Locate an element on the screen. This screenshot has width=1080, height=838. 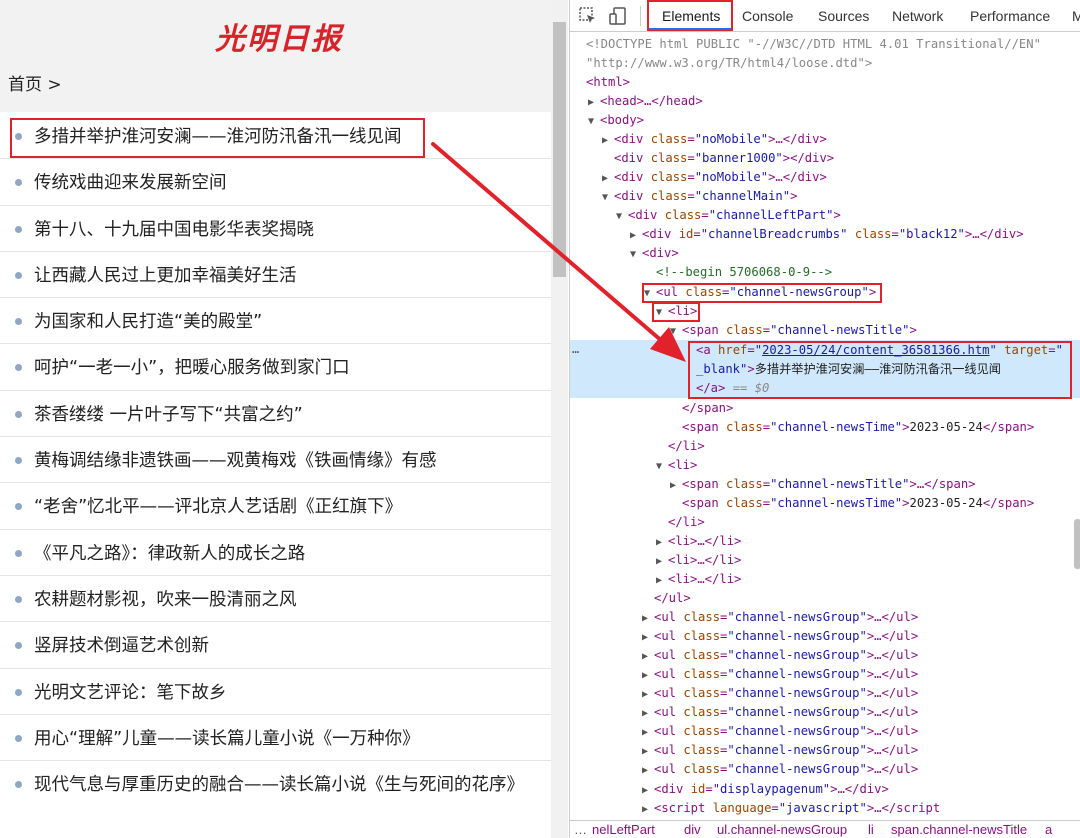
news-title-link: 让西藏人民过上更加幸福美好生活 is located at coordinates (279, 276).